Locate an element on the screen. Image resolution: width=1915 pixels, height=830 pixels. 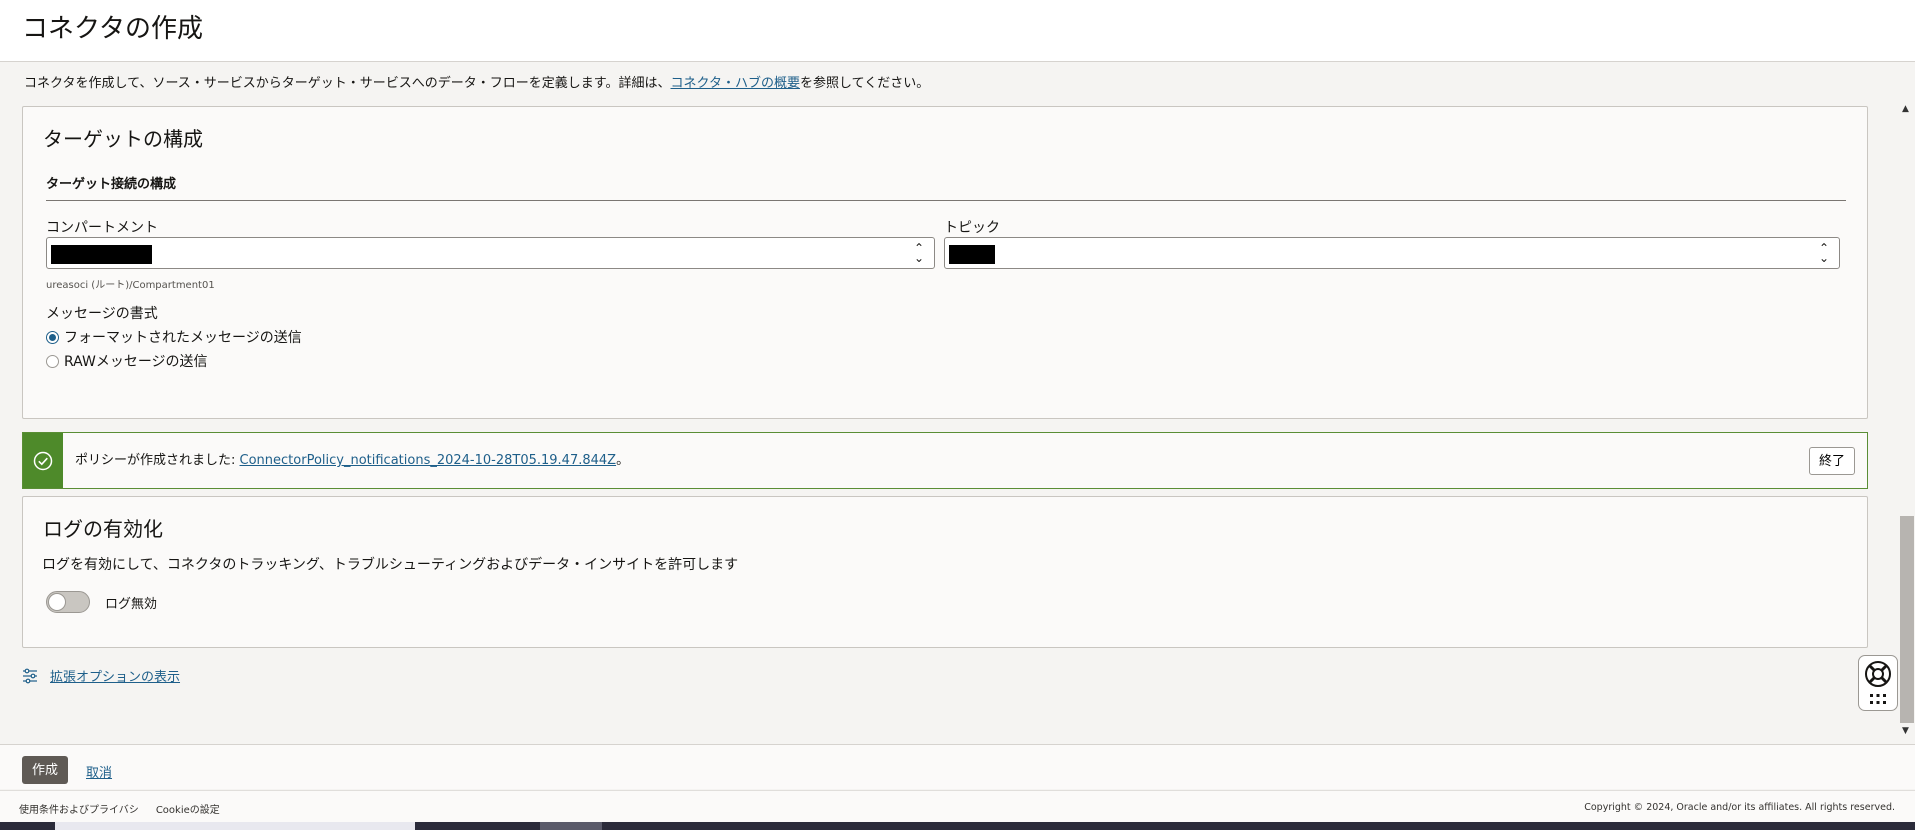
compartment-select: ⌃ ⌄ is located at coordinates (490, 253).